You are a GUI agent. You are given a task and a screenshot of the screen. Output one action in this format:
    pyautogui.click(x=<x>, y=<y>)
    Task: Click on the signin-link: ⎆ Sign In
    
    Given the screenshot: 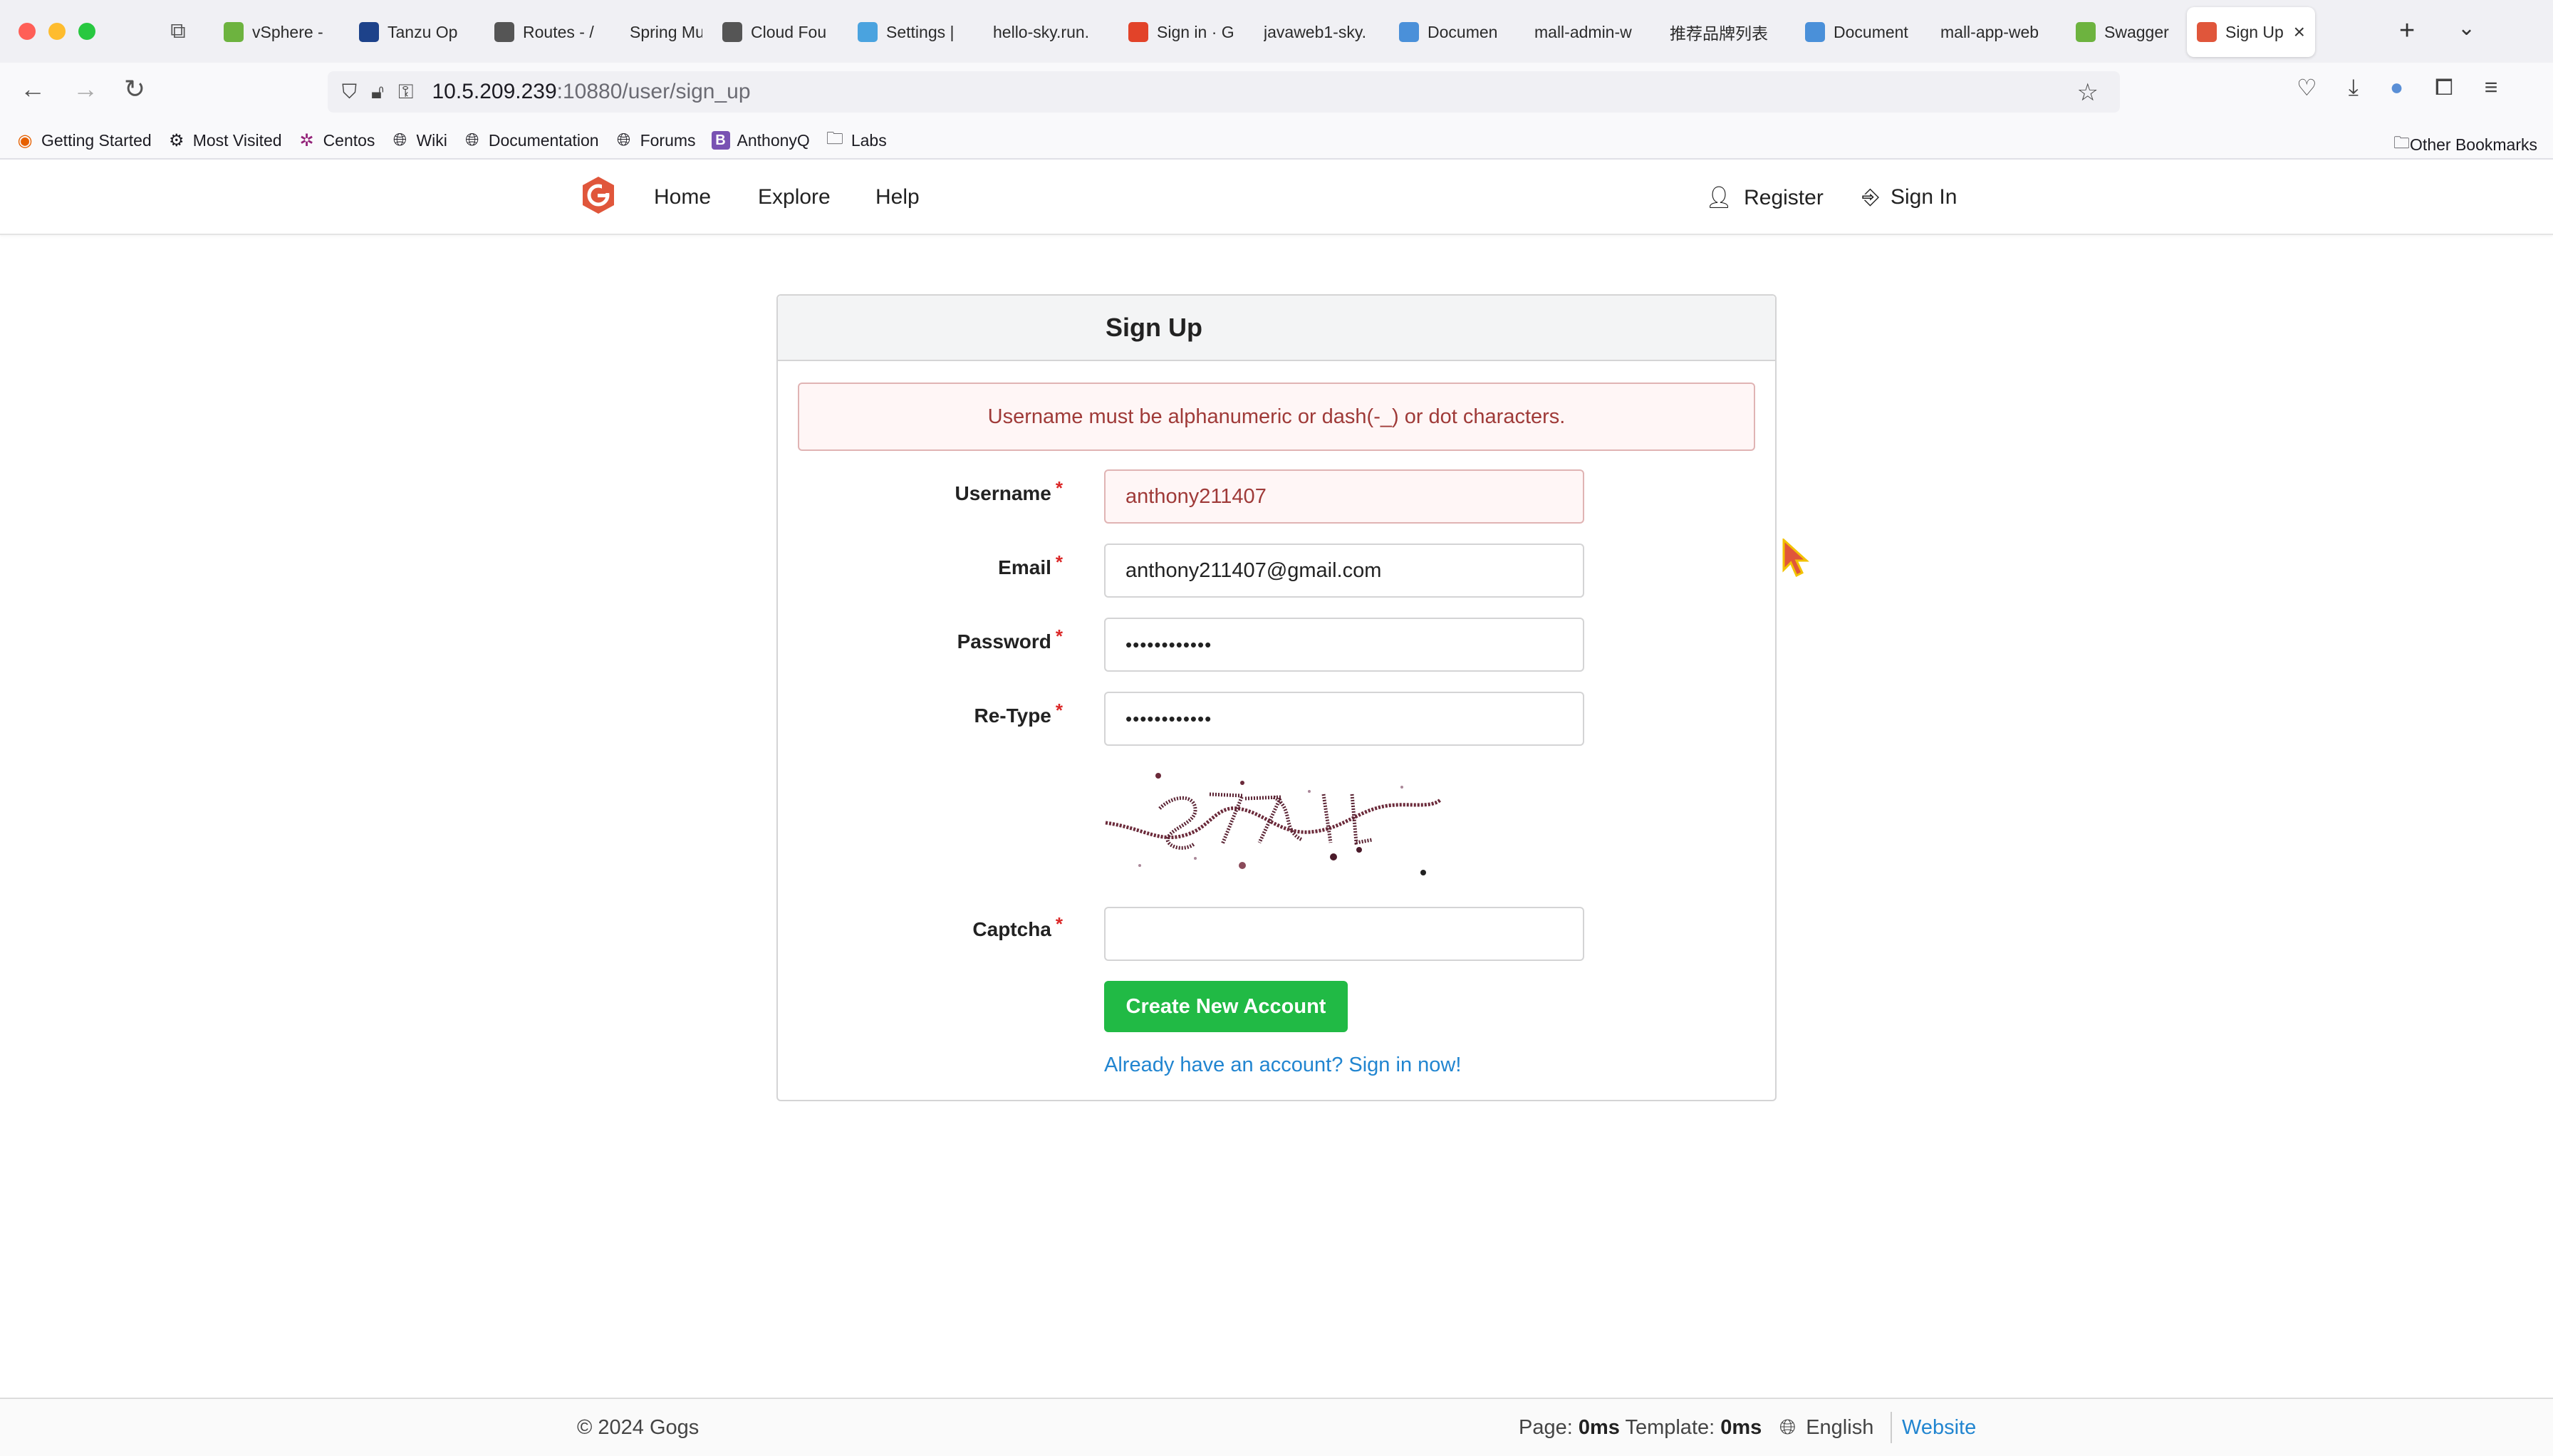 What is the action you would take?
    pyautogui.click(x=1909, y=197)
    